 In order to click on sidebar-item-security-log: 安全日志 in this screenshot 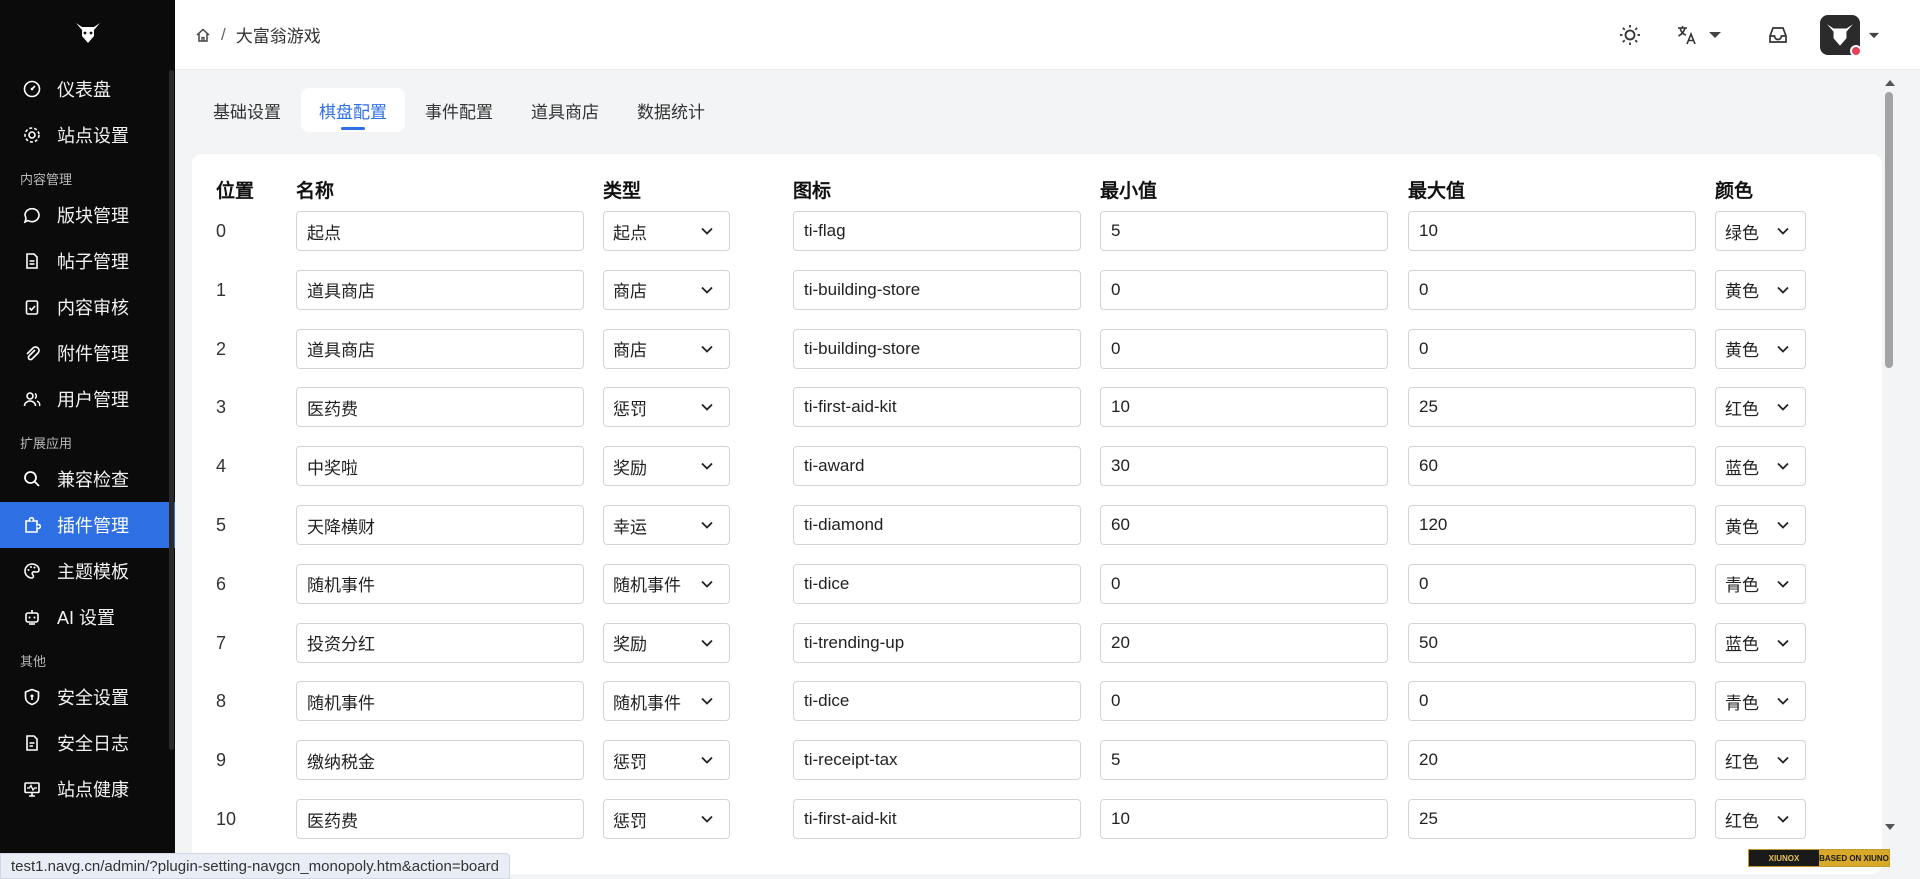, I will do `click(87, 743)`.